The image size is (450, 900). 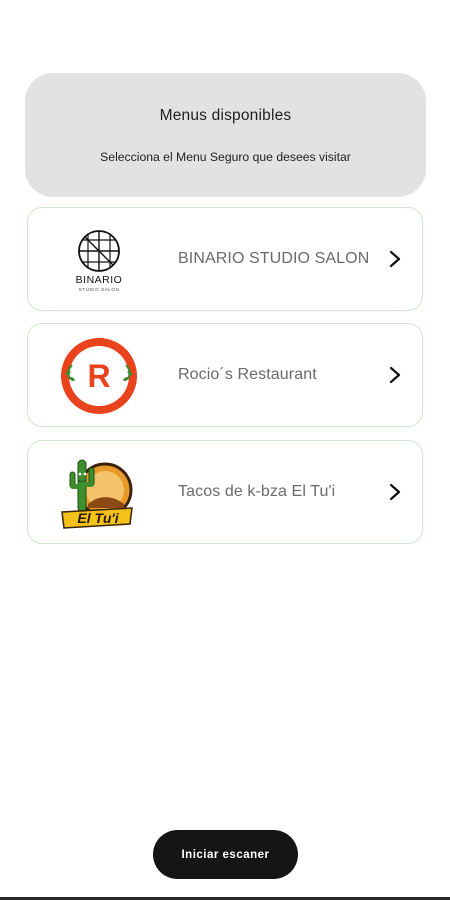 I want to click on svg-text: STUDIO SALON, so click(x=99, y=289).